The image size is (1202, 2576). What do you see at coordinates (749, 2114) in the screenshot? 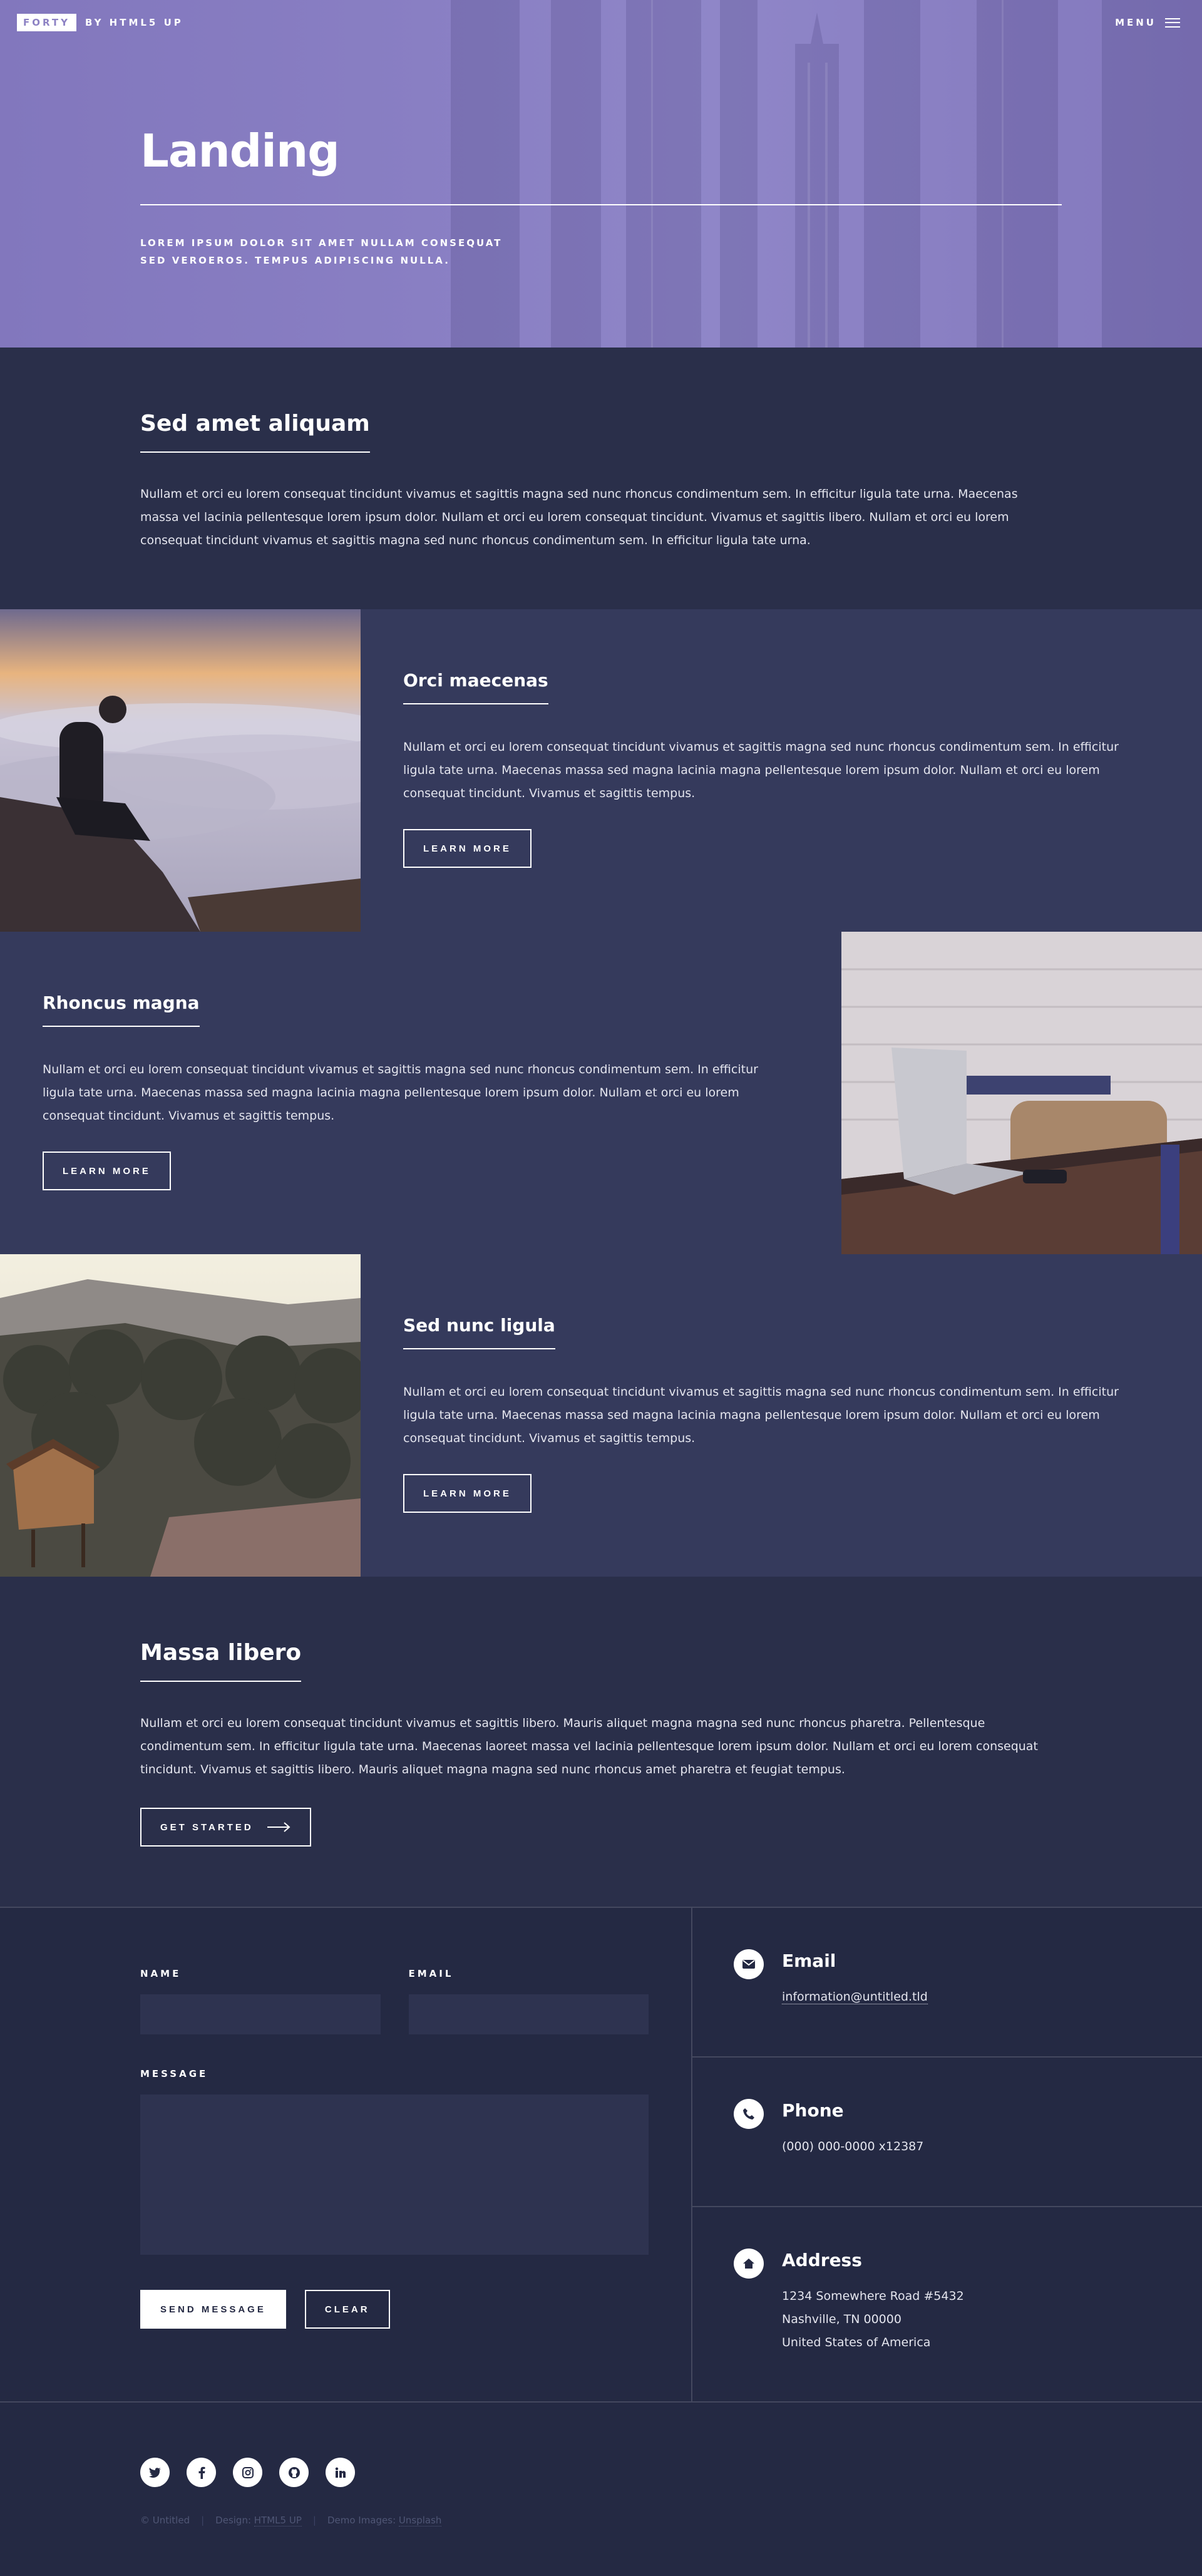
I see `phone-icon` at bounding box center [749, 2114].